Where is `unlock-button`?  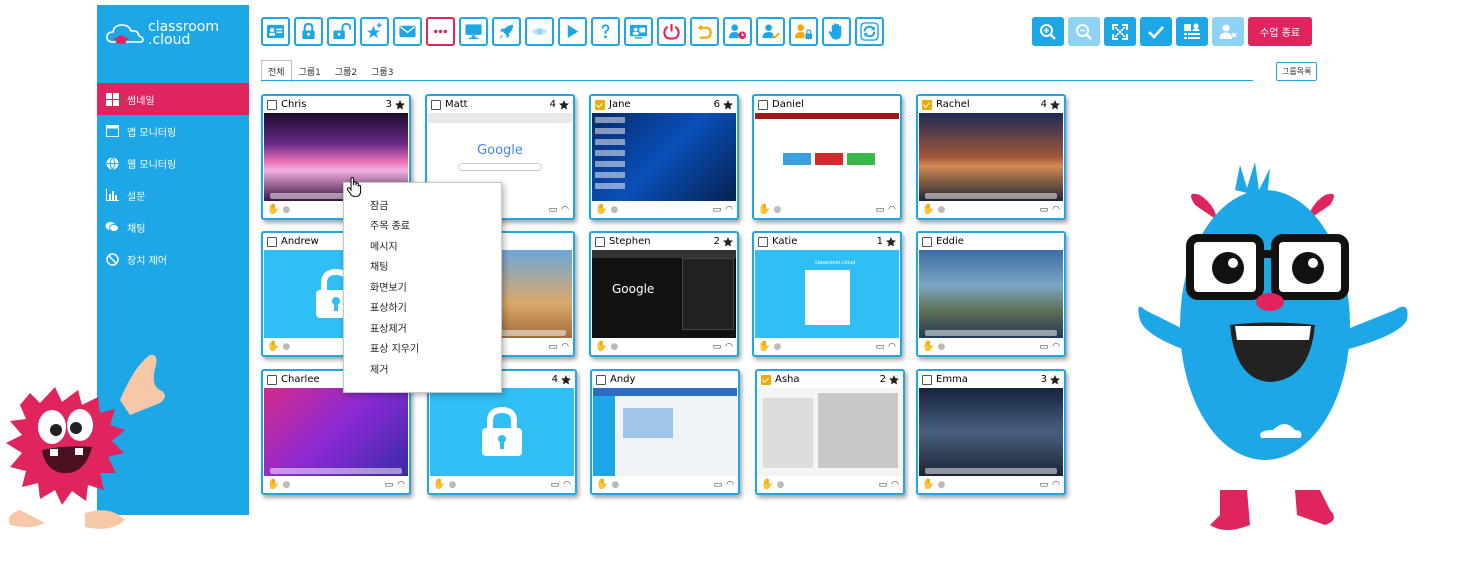 unlock-button is located at coordinates (341, 31).